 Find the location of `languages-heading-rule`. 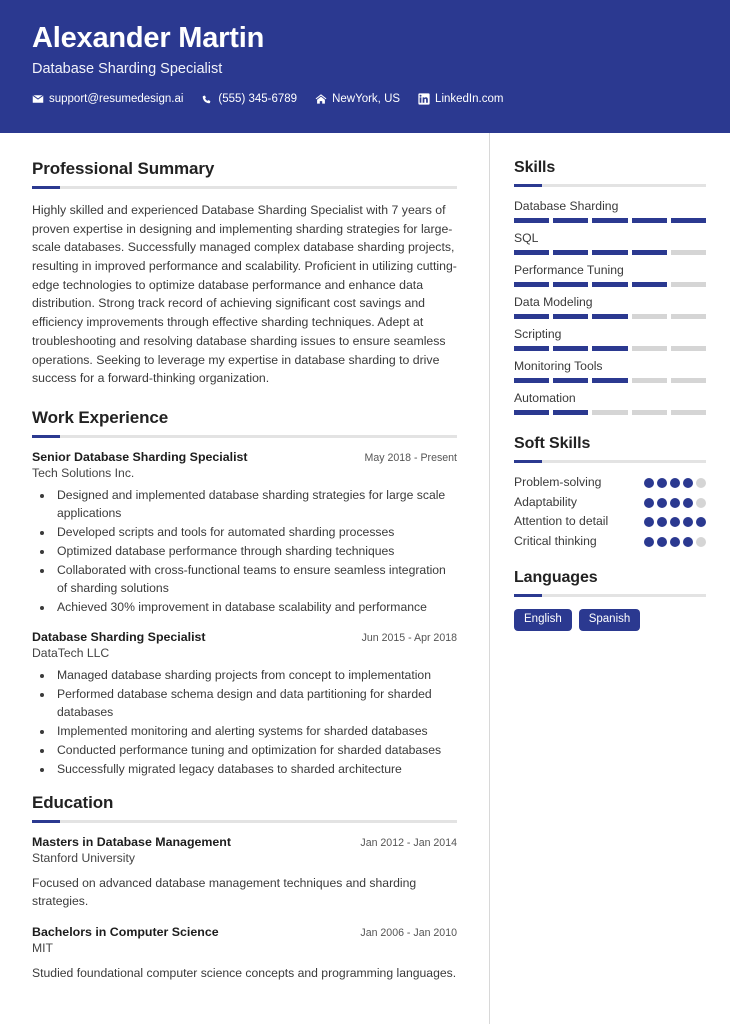

languages-heading-rule is located at coordinates (610, 596).